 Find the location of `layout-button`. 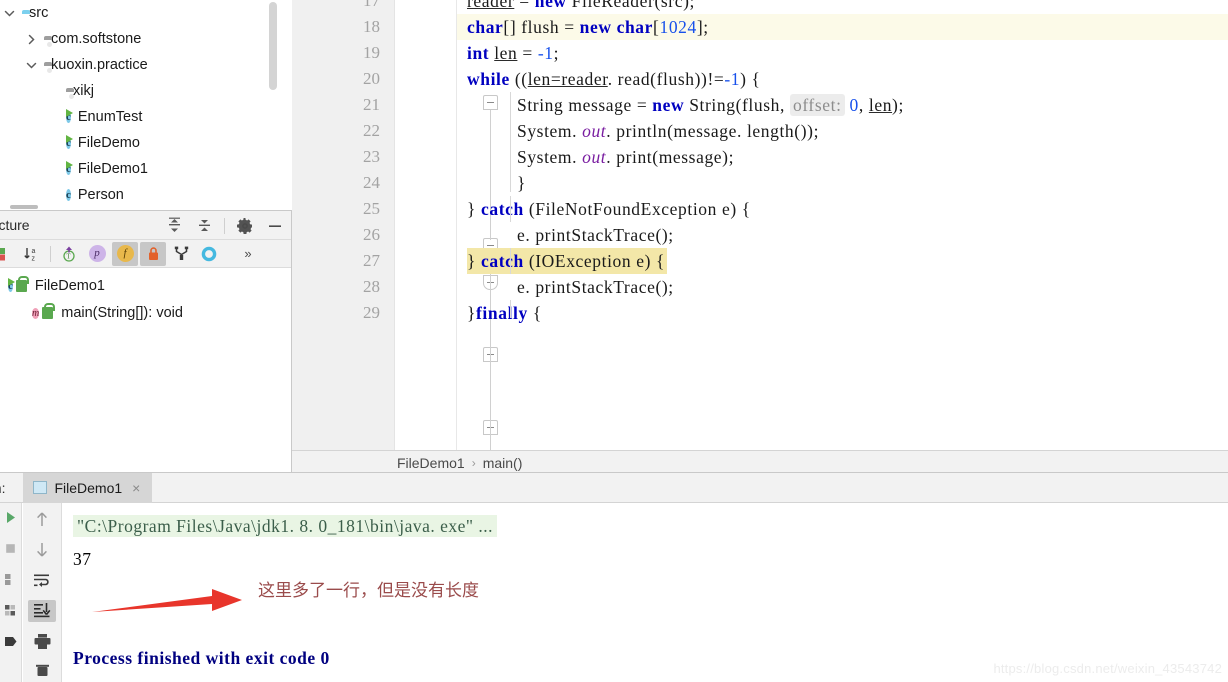

layout-button is located at coordinates (12, 610).